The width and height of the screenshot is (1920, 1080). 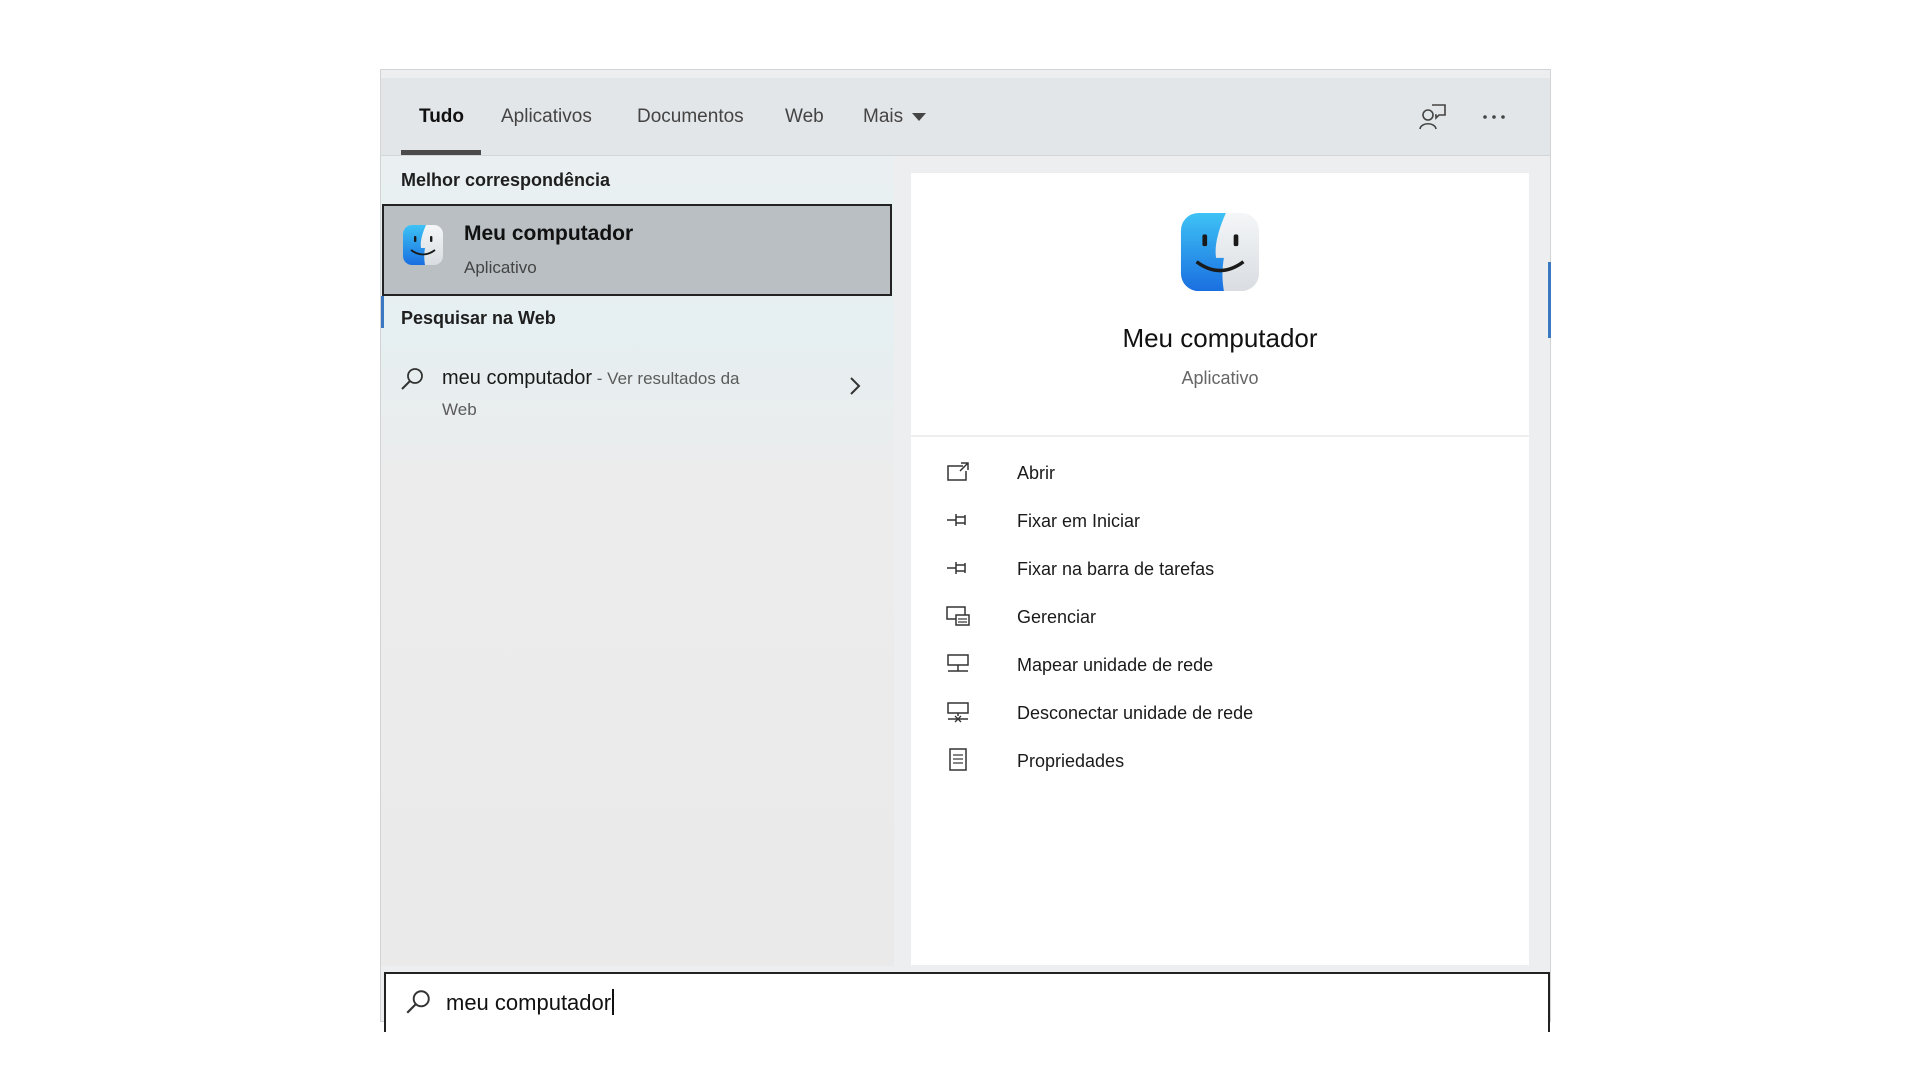 I want to click on web-result-suffix: - Ver resultados da, so click(x=666, y=378).